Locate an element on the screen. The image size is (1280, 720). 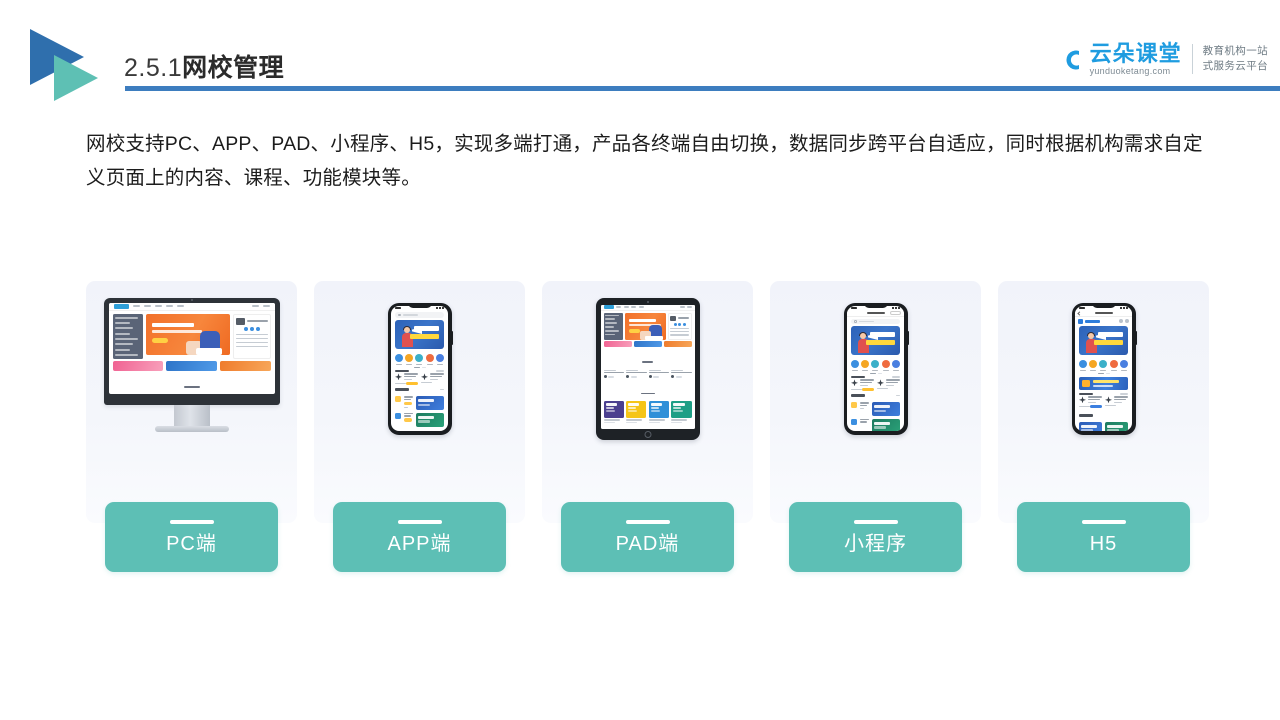
brand-tagline-line1: 教育机构一站 is located at coordinates (1235, 50).